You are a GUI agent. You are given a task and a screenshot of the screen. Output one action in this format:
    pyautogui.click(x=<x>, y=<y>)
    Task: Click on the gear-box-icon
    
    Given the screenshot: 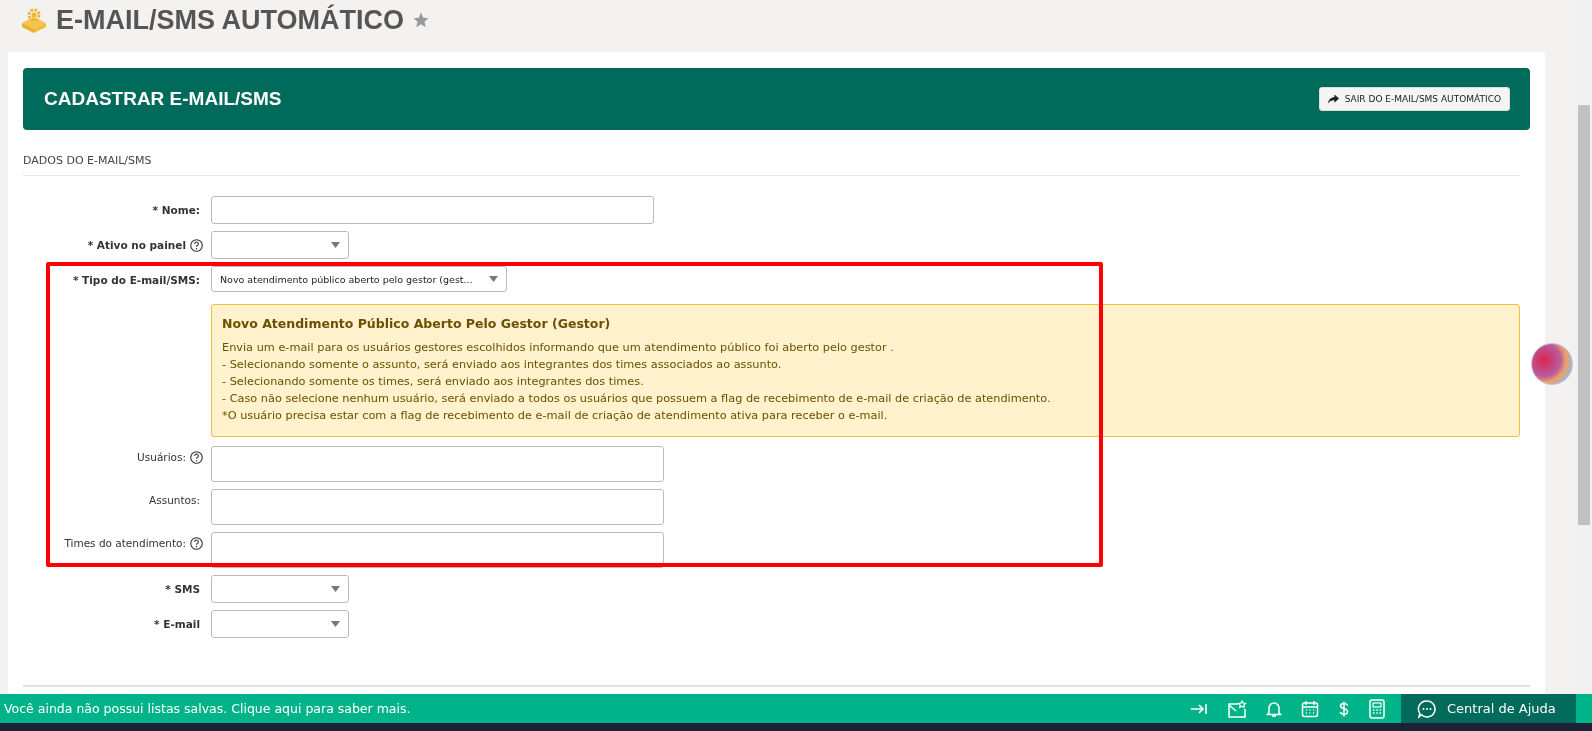 What is the action you would take?
    pyautogui.click(x=34, y=20)
    